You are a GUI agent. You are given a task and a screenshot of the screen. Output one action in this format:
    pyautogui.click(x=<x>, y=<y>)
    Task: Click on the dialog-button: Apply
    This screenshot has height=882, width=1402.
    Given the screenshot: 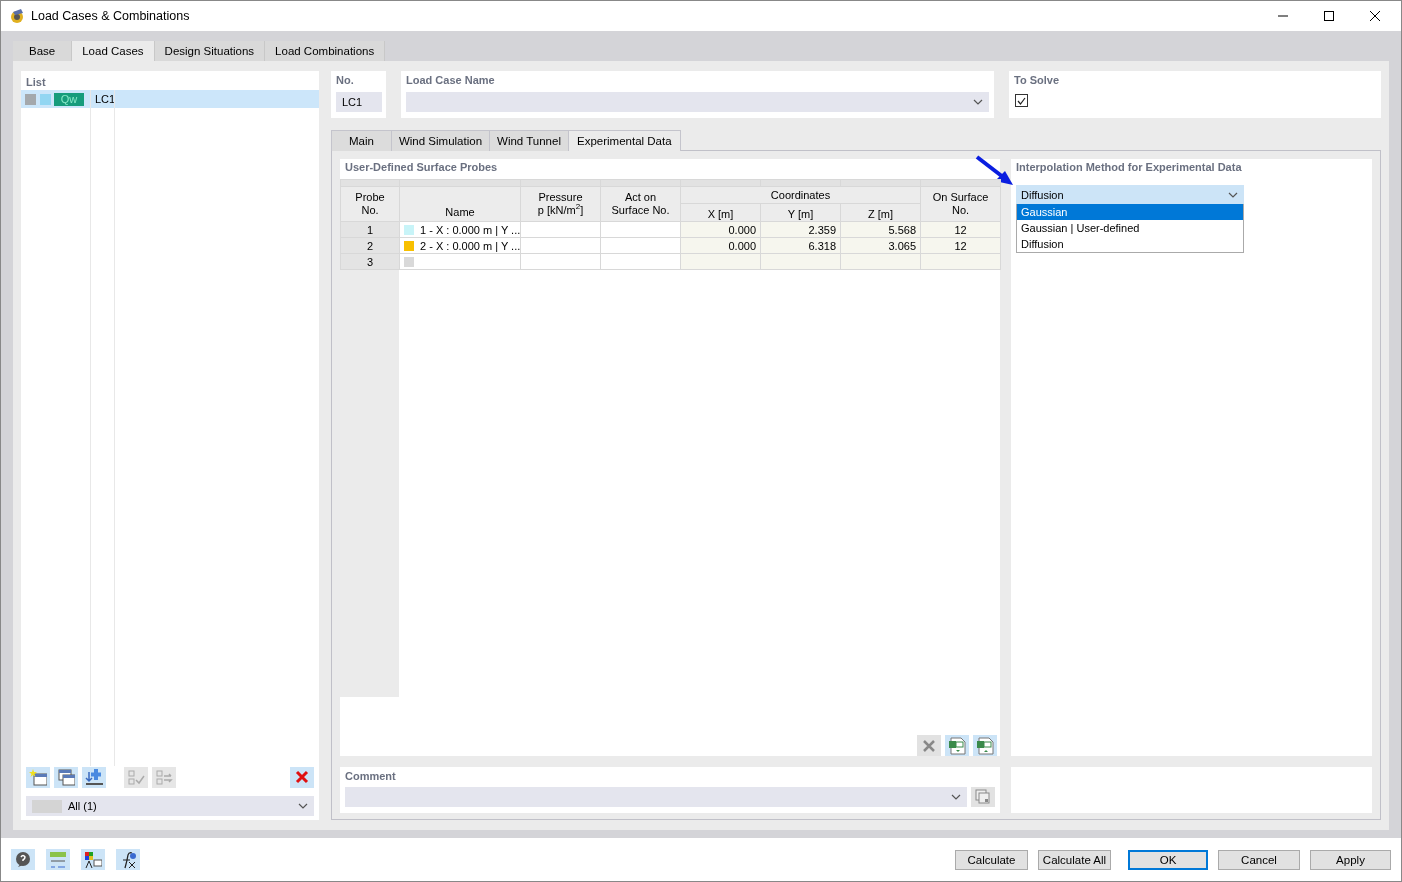 What is the action you would take?
    pyautogui.click(x=1350, y=859)
    